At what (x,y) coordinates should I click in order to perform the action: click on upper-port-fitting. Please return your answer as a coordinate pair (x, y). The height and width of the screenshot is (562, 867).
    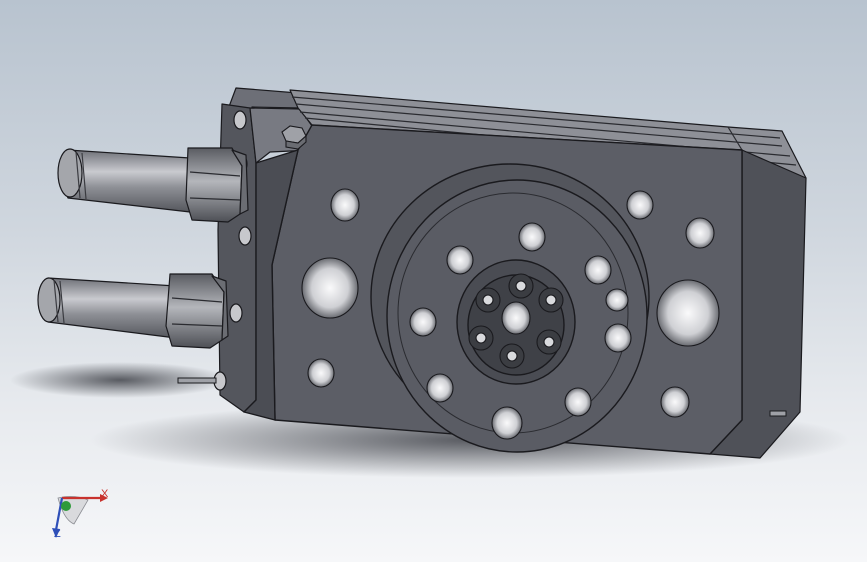
    Looking at the image, I should click on (153, 185).